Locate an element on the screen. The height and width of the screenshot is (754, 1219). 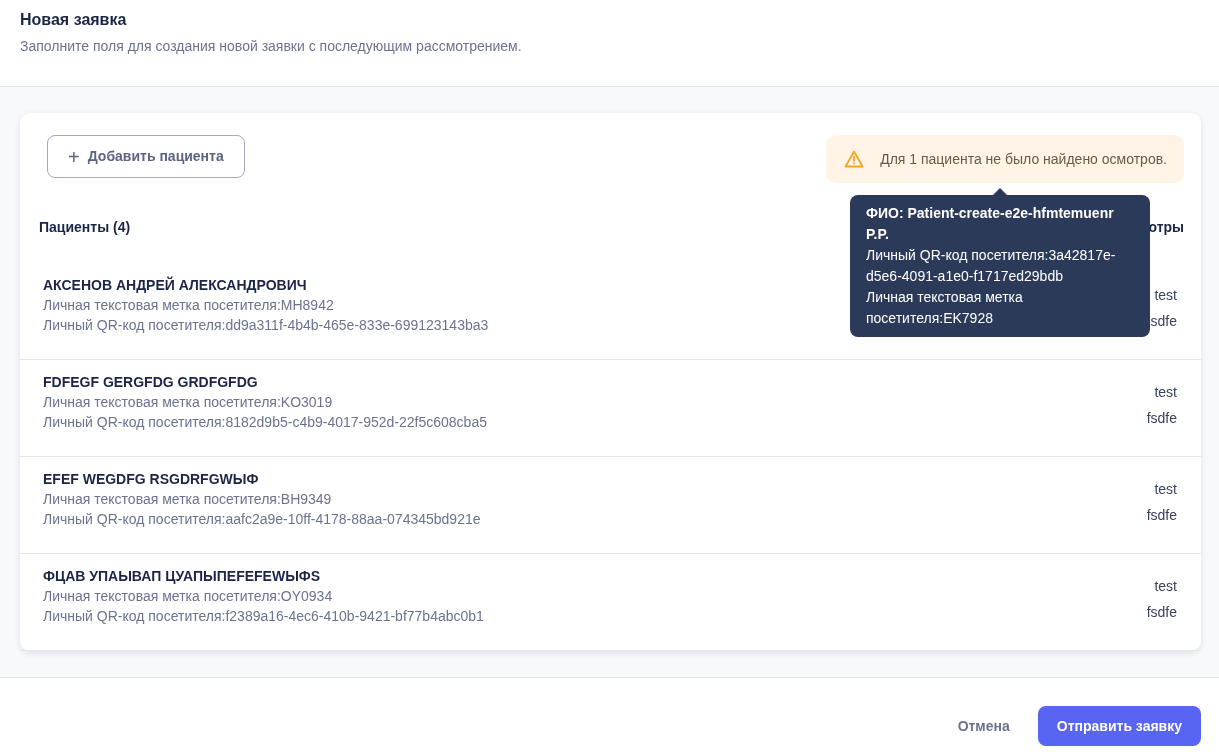
cancel-button: Отмена is located at coordinates (983, 726).